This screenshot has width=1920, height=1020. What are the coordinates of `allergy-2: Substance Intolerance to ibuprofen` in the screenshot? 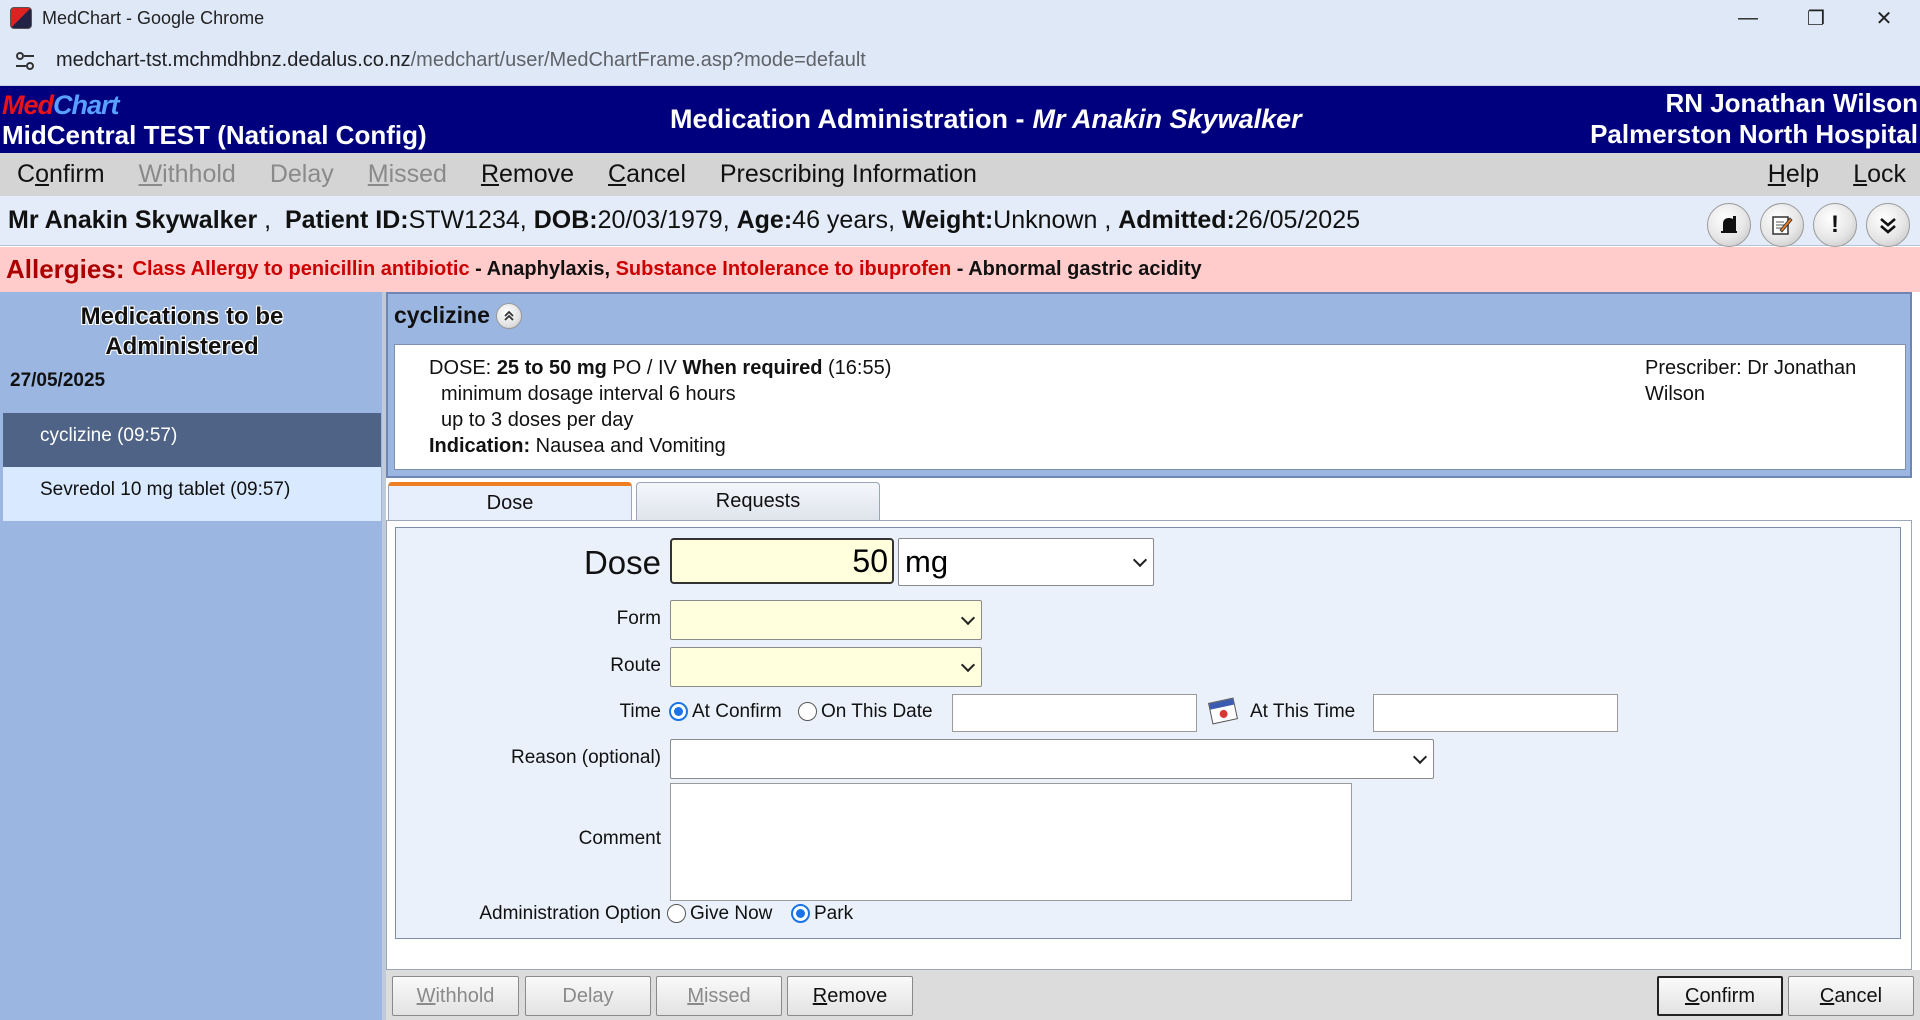 It's located at (783, 269).